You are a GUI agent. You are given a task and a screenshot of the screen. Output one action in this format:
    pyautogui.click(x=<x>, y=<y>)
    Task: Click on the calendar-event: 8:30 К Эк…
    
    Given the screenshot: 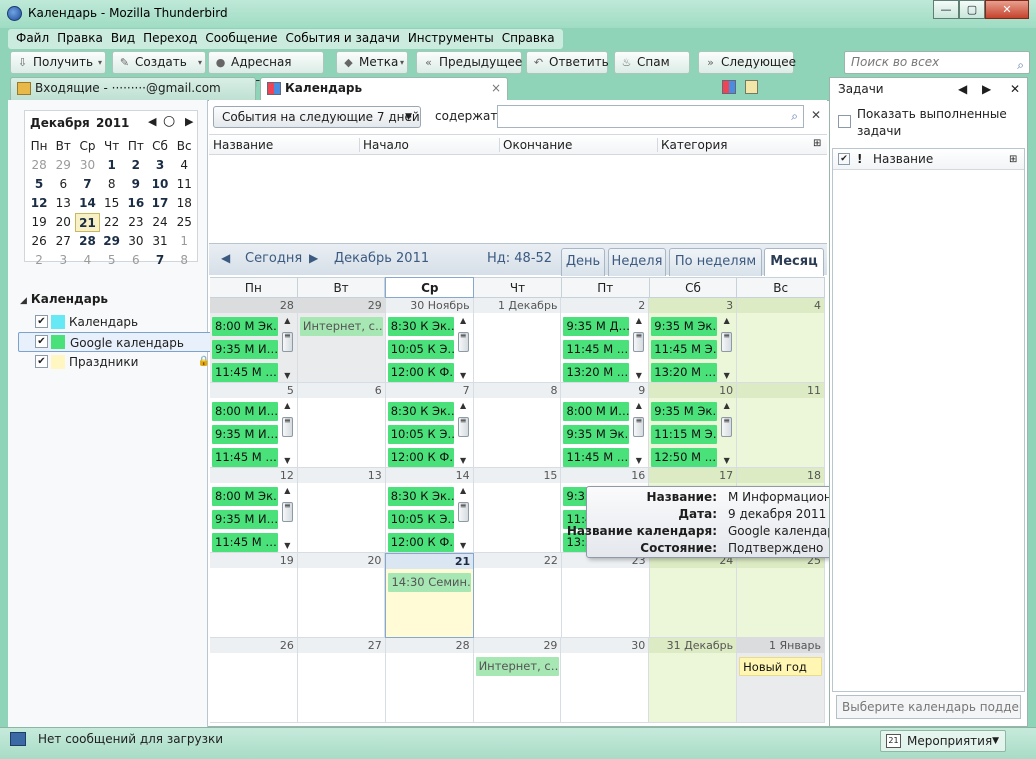 What is the action you would take?
    pyautogui.click(x=420, y=326)
    